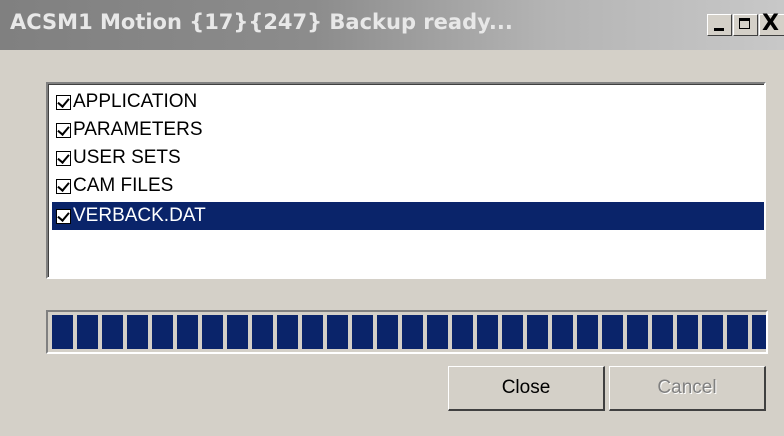 This screenshot has width=784, height=436. I want to click on checkbox-verback-dat, so click(63, 216).